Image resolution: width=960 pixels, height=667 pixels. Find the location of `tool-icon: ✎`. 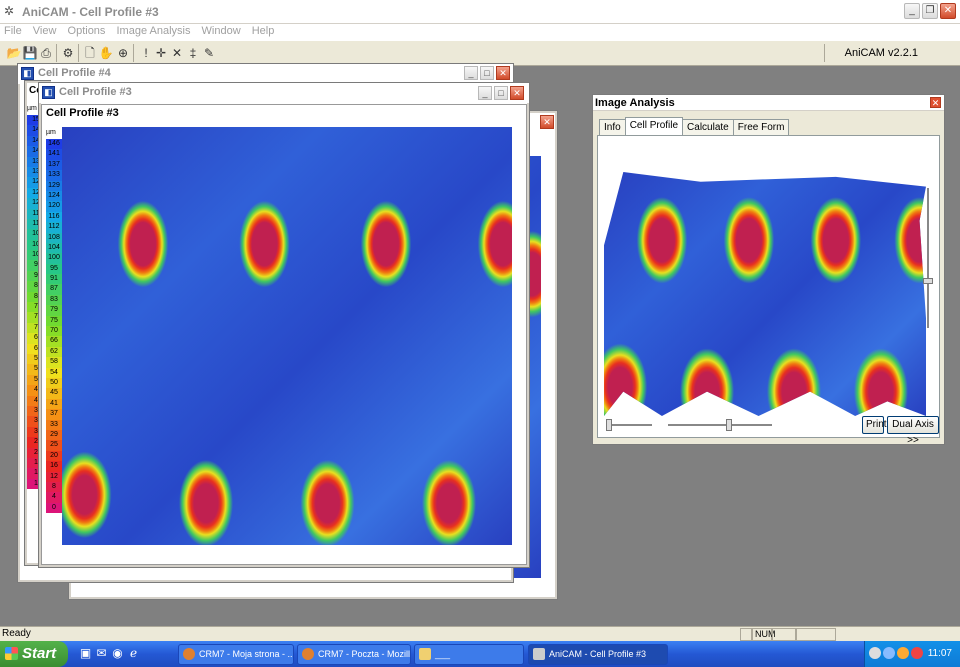

tool-icon: ✎ is located at coordinates (209, 53).